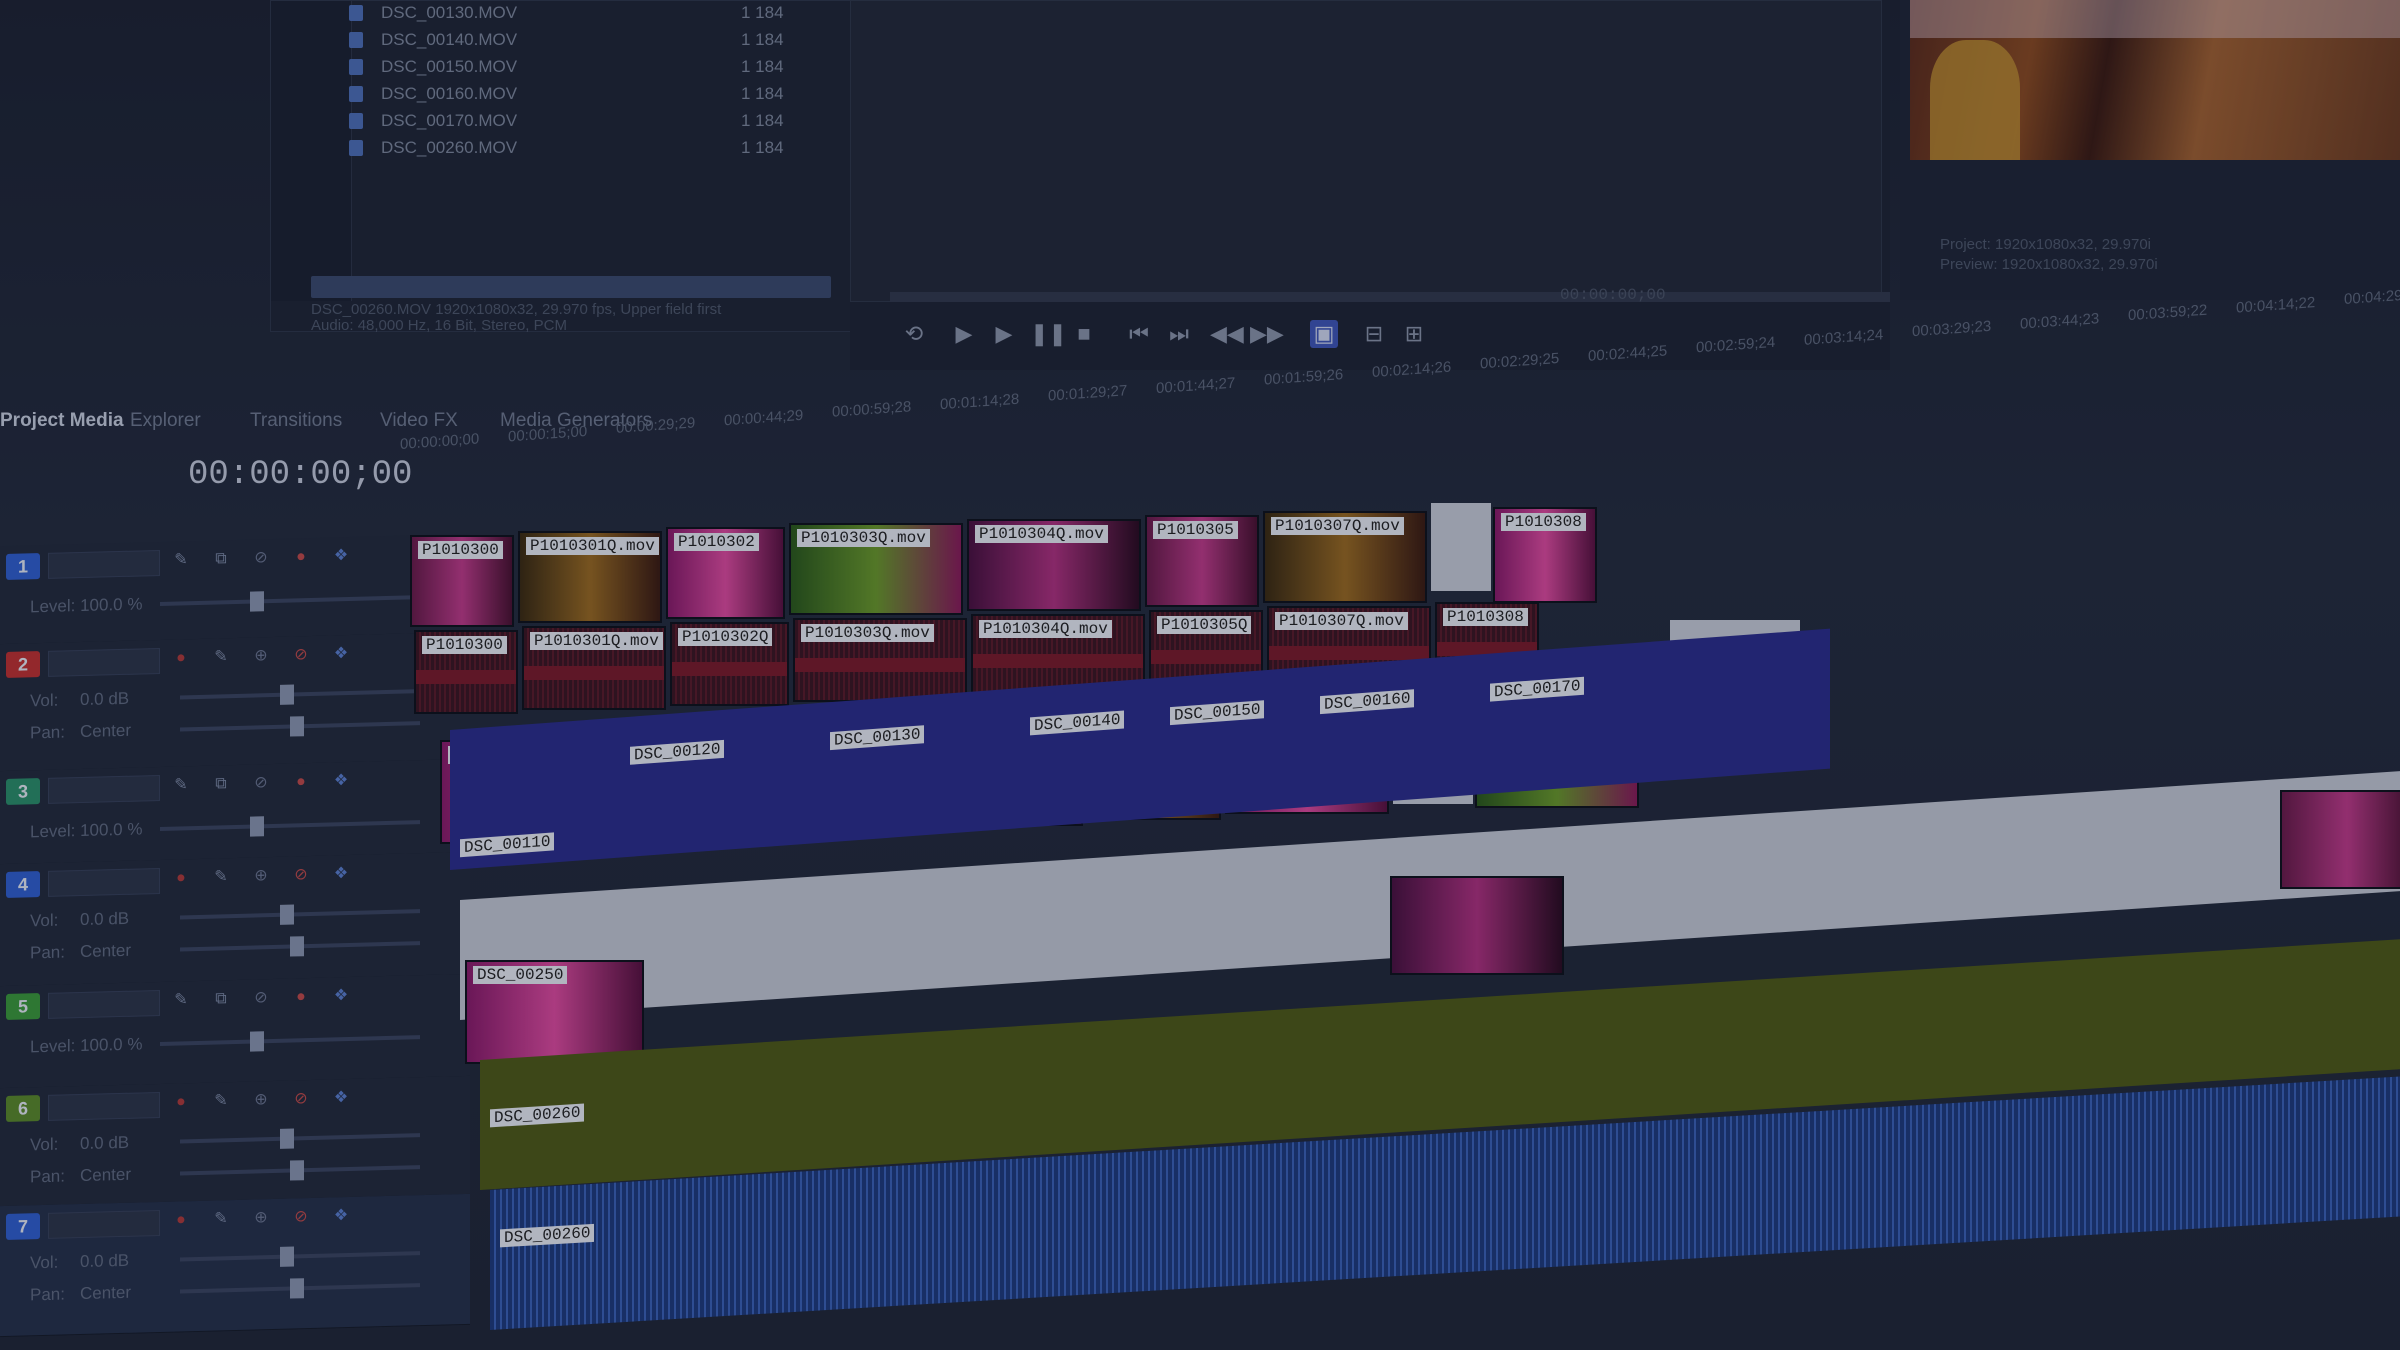 The image size is (2400, 1350). I want to click on pan-value: Center, so click(106, 1293).